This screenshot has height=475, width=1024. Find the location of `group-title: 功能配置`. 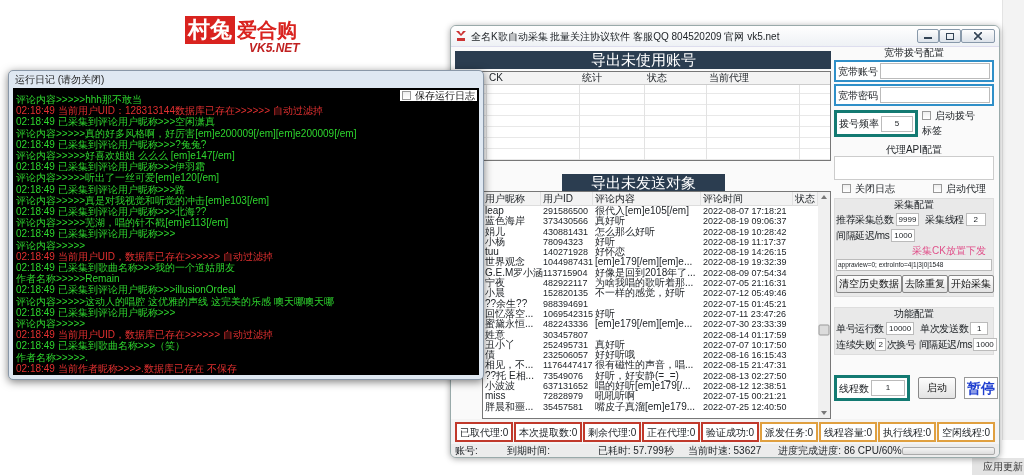

group-title: 功能配置 is located at coordinates (914, 314).